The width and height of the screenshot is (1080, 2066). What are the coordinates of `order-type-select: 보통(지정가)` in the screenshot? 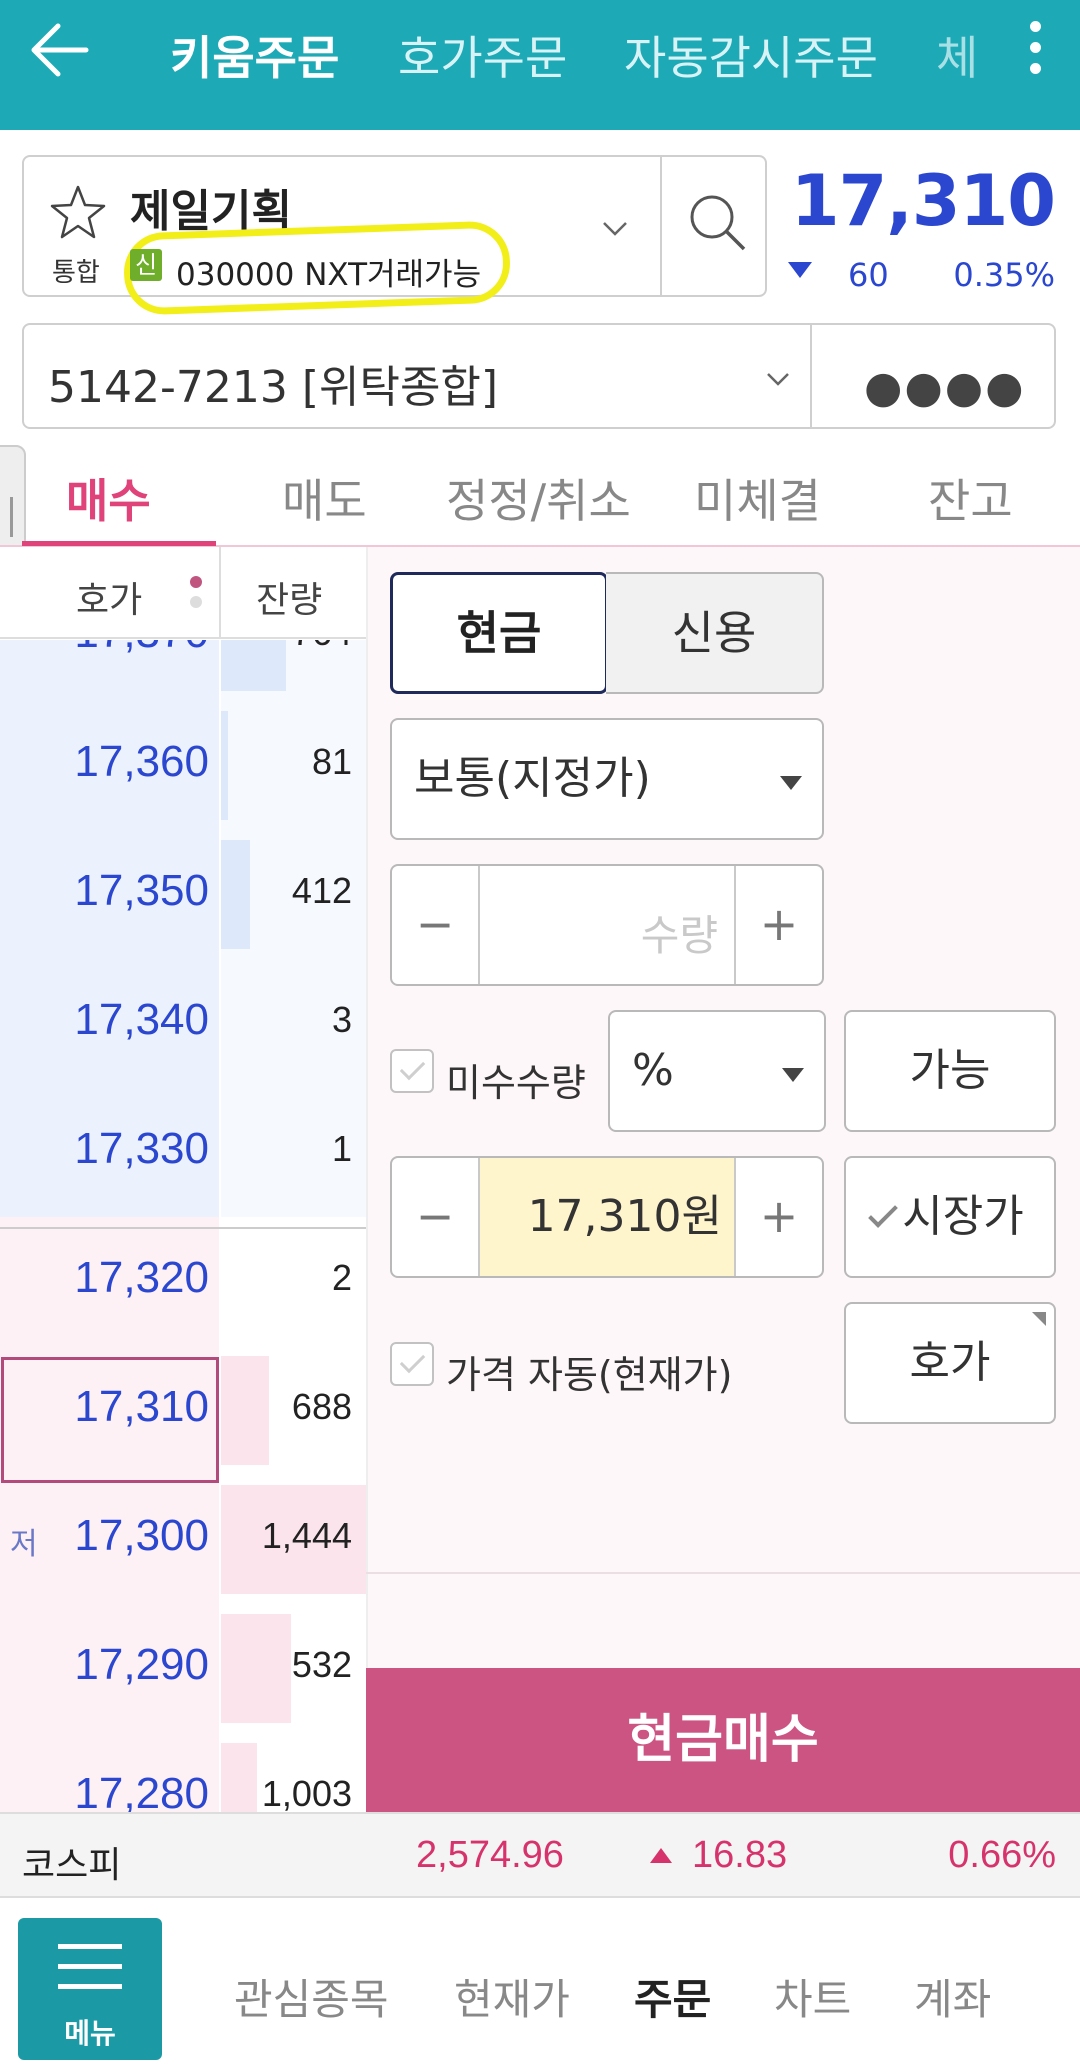 It's located at (607, 779).